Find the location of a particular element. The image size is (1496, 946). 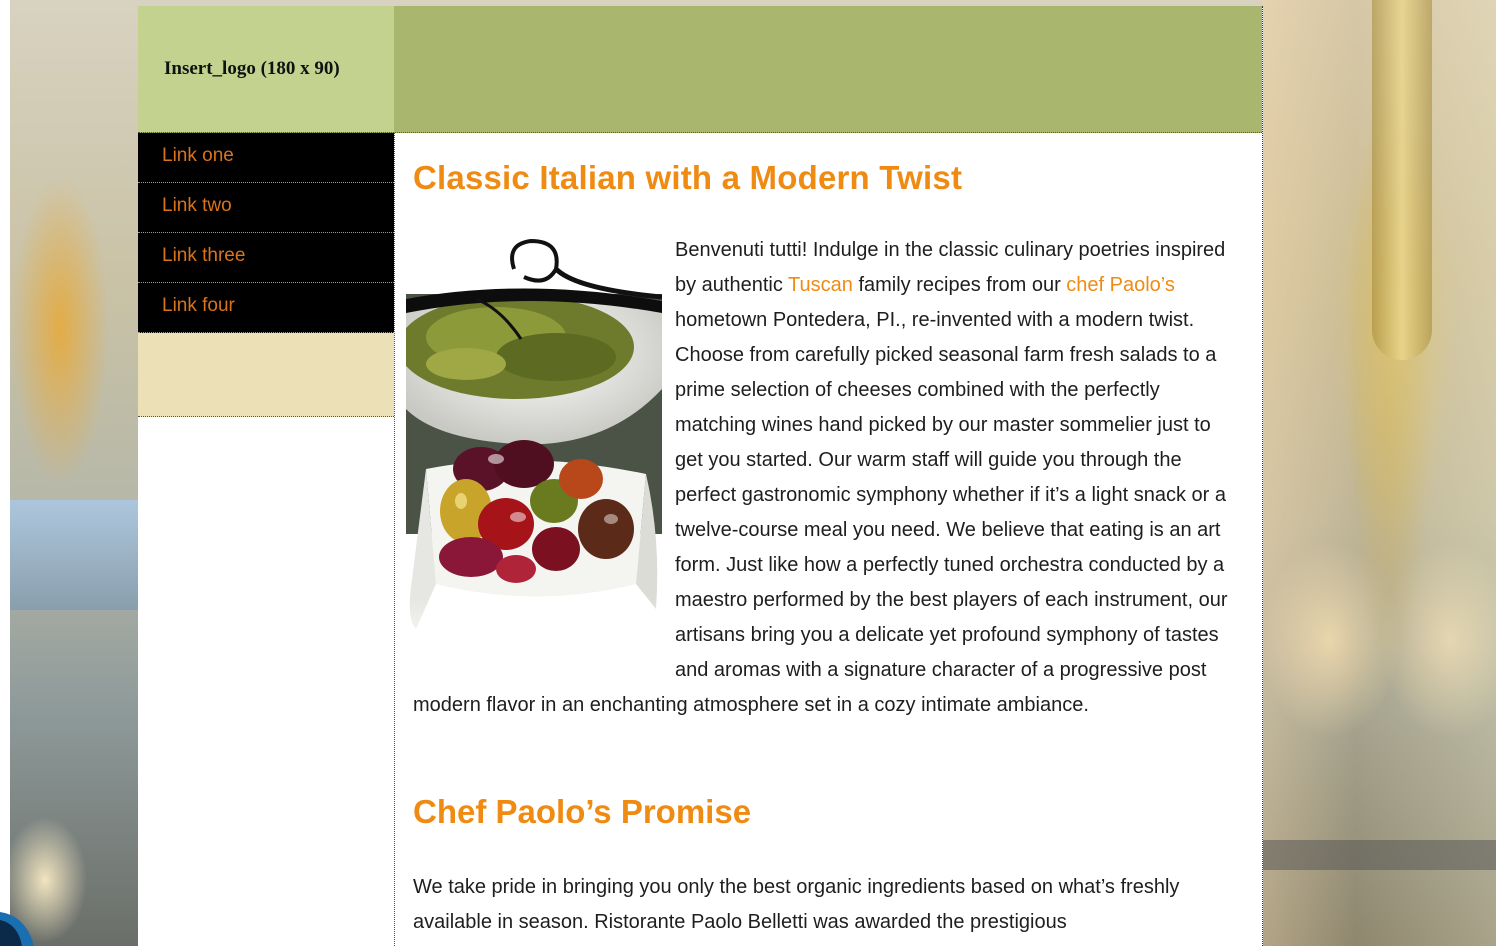

window-left-edge is located at coordinates (5, 473).